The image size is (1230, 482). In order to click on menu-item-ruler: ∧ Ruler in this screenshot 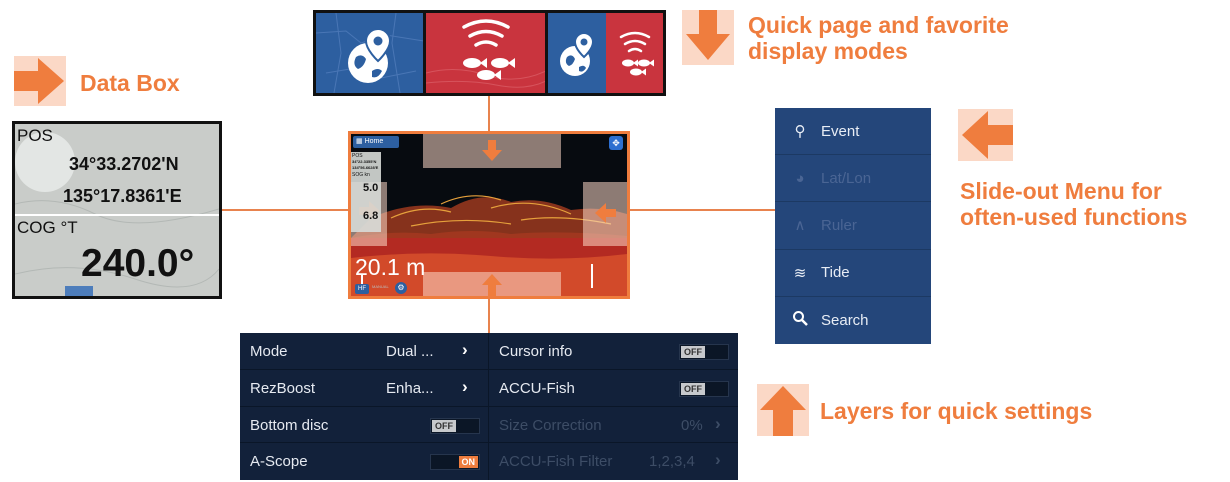, I will do `click(853, 226)`.